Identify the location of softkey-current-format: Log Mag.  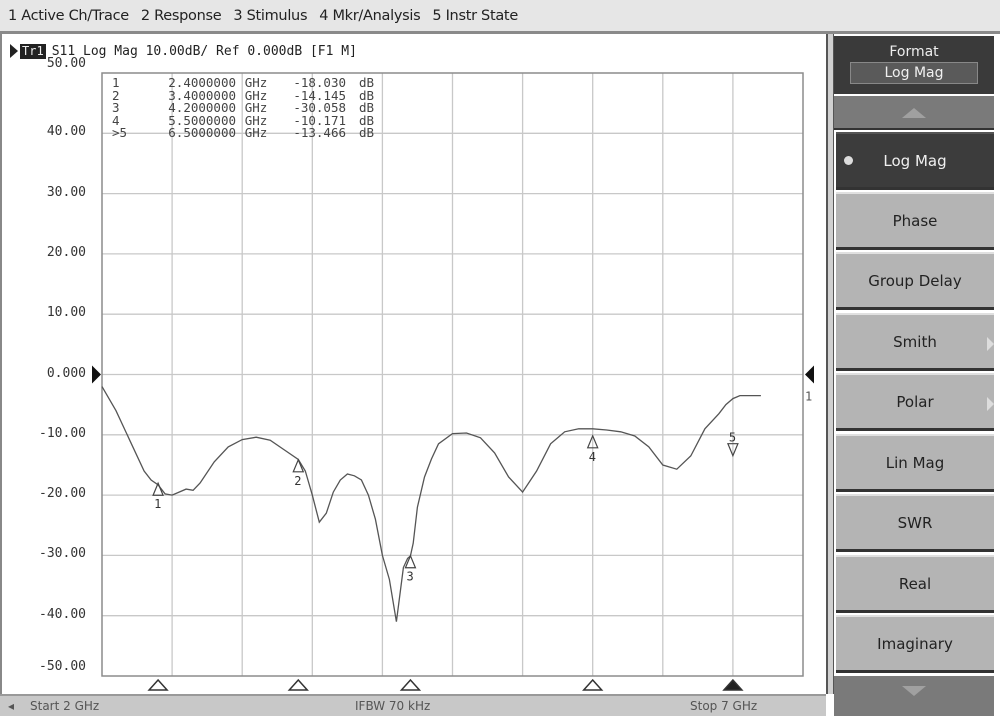
(914, 73).